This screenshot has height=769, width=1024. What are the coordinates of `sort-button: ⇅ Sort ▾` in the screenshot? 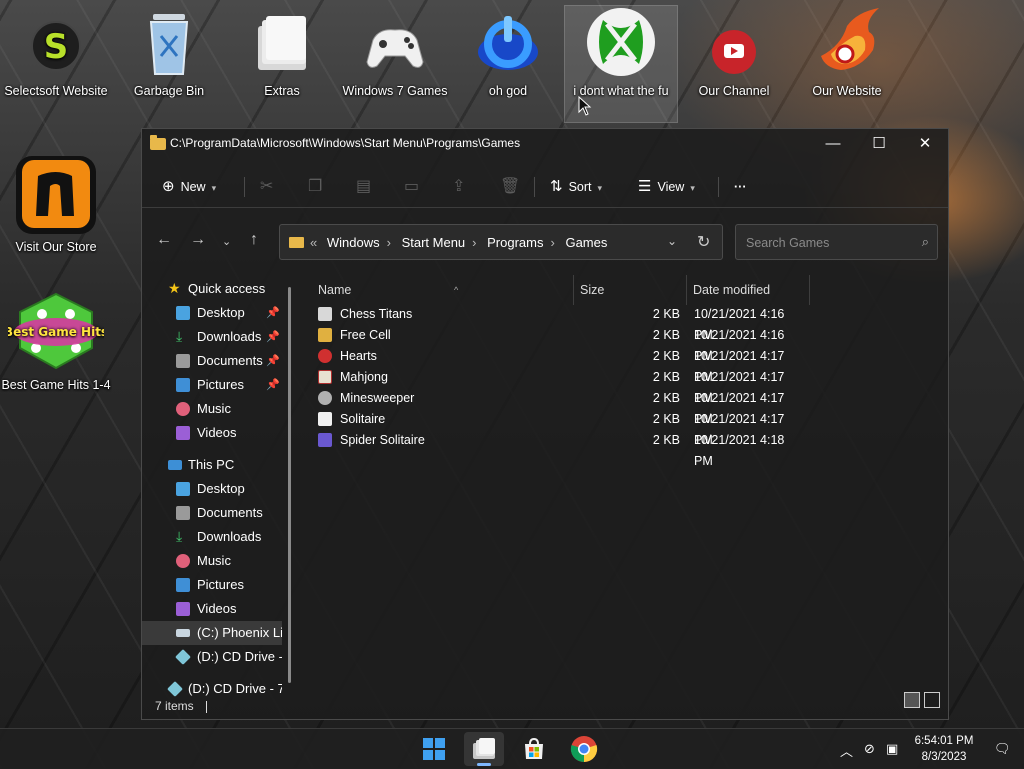 It's located at (576, 187).